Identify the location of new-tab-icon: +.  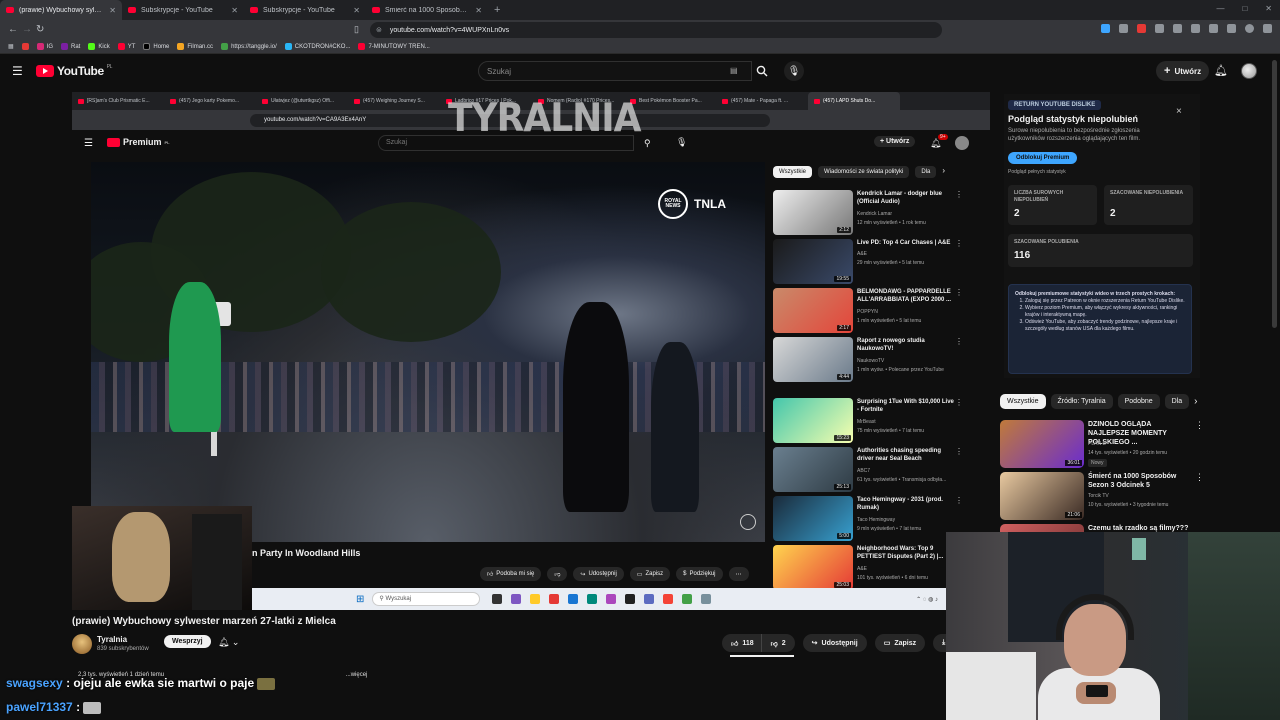
(497, 10).